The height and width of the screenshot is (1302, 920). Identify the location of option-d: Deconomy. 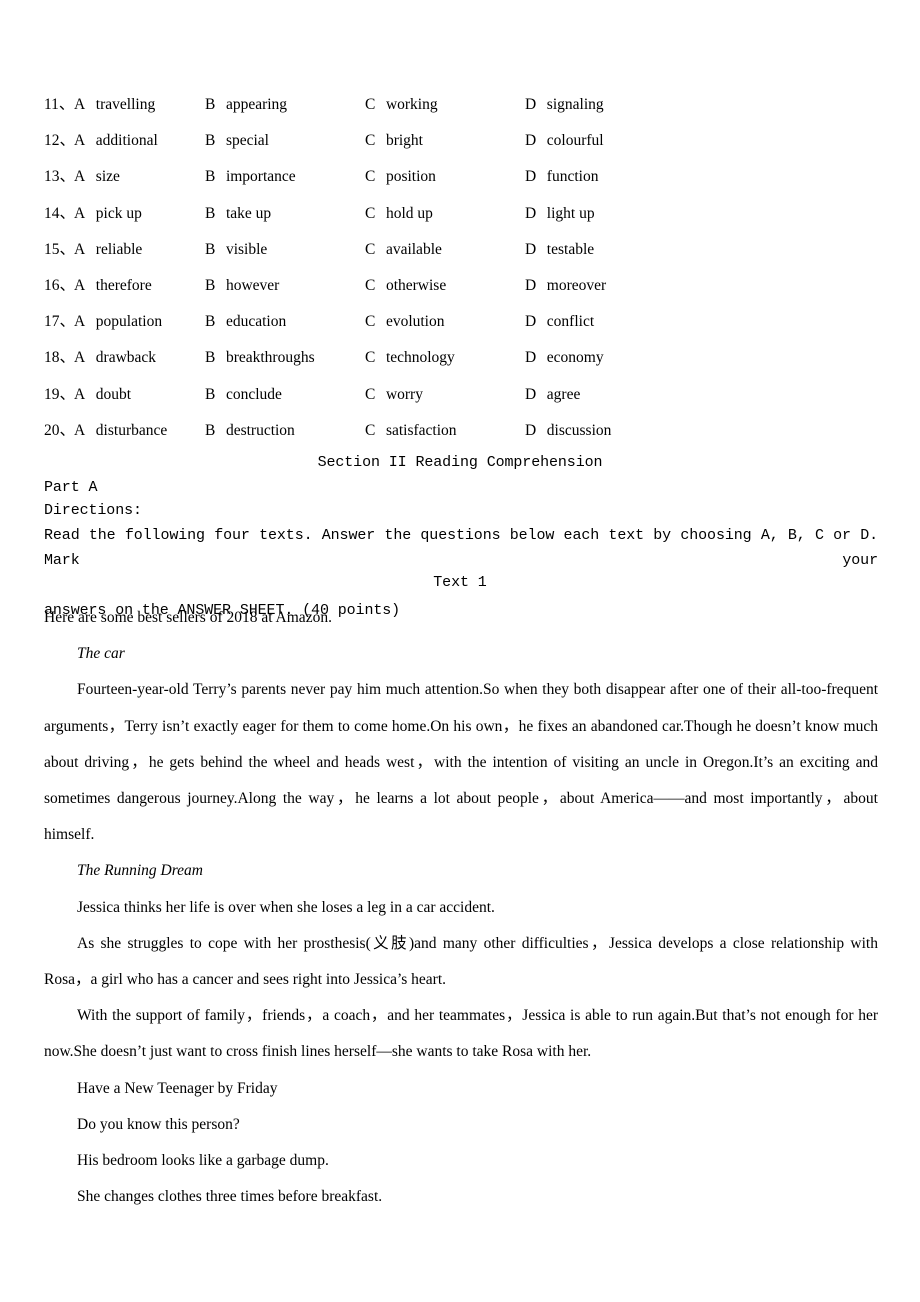
(564, 359).